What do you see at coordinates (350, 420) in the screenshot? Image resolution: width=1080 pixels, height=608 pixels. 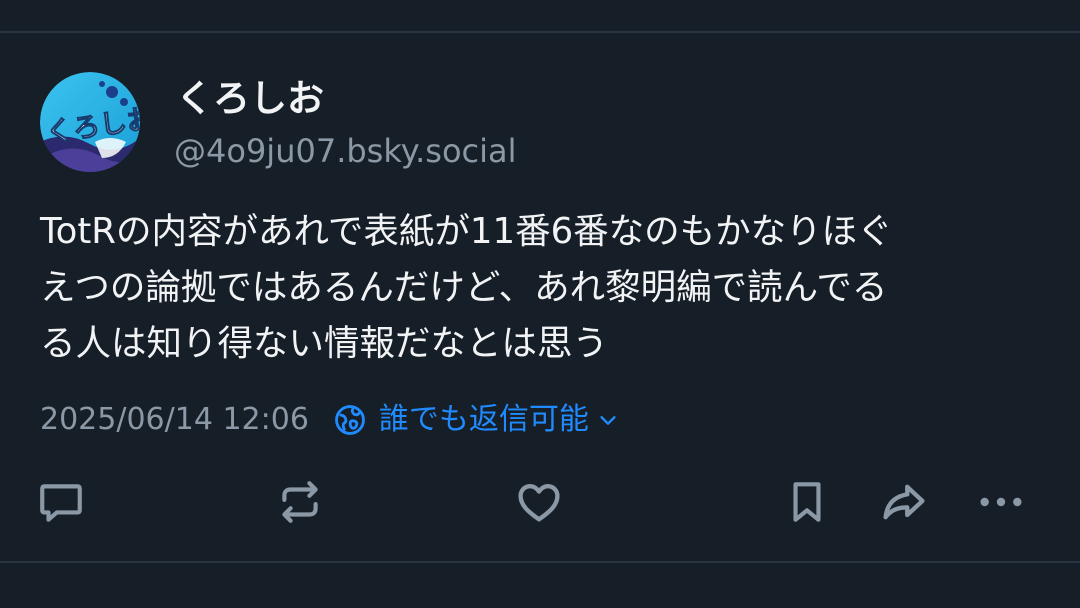 I see `globe-icon` at bounding box center [350, 420].